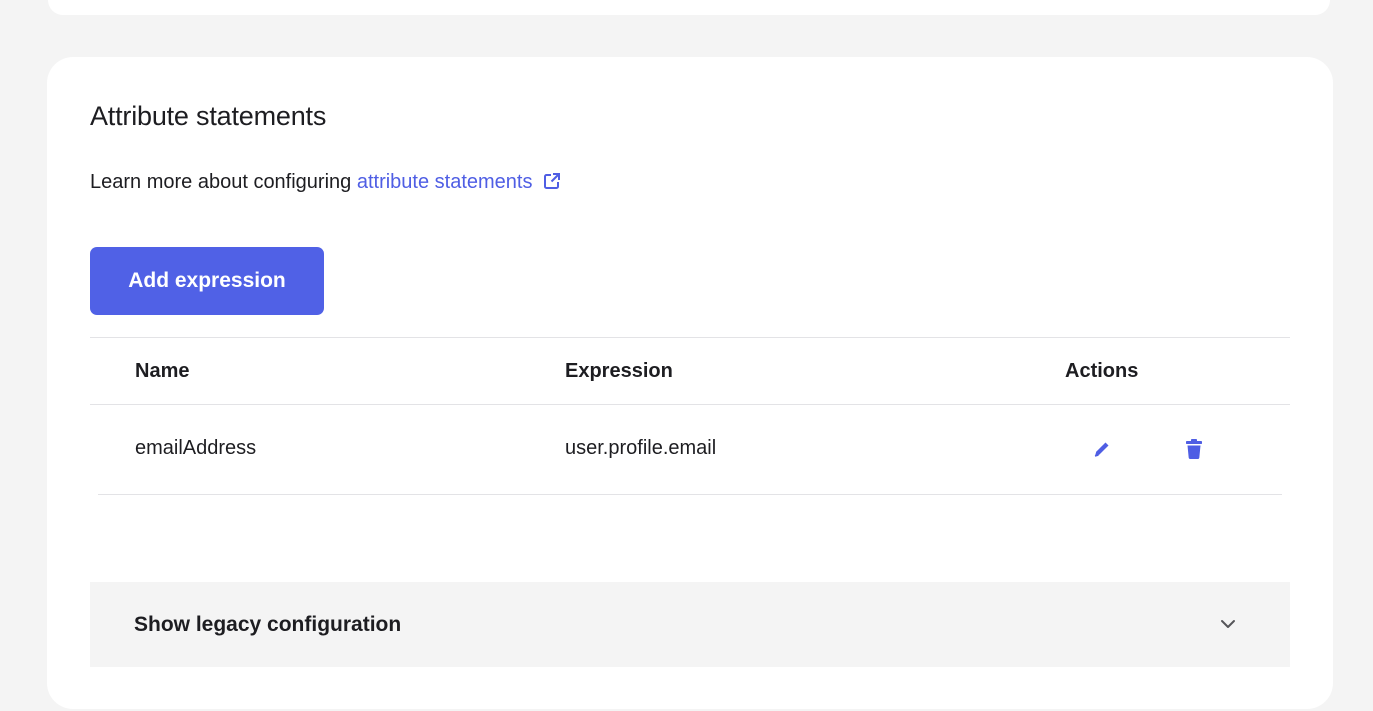 This screenshot has height=711, width=1373. I want to click on edit-button, so click(1102, 449).